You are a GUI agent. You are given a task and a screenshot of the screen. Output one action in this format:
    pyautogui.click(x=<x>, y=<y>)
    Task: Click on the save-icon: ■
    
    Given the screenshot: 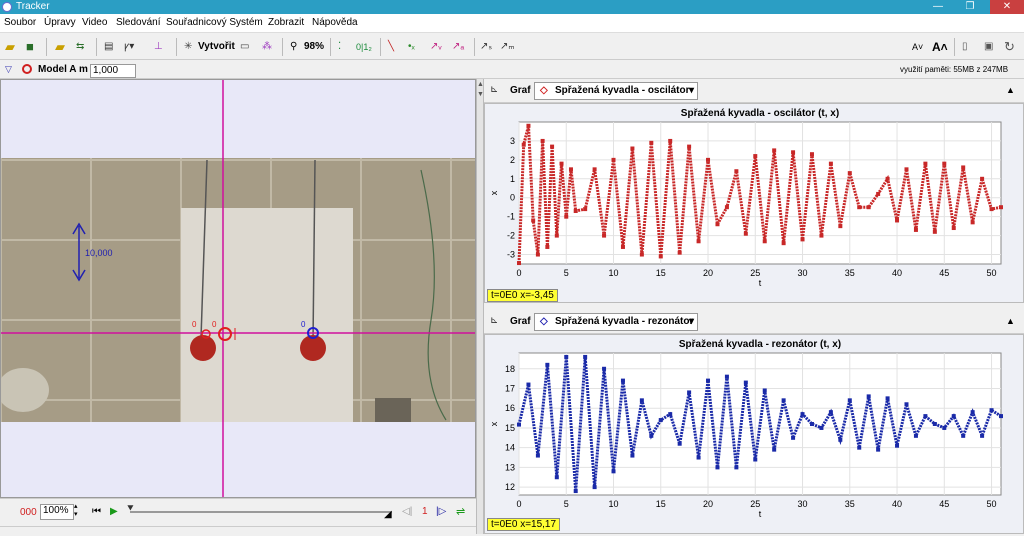 What is the action you would take?
    pyautogui.click(x=30, y=47)
    